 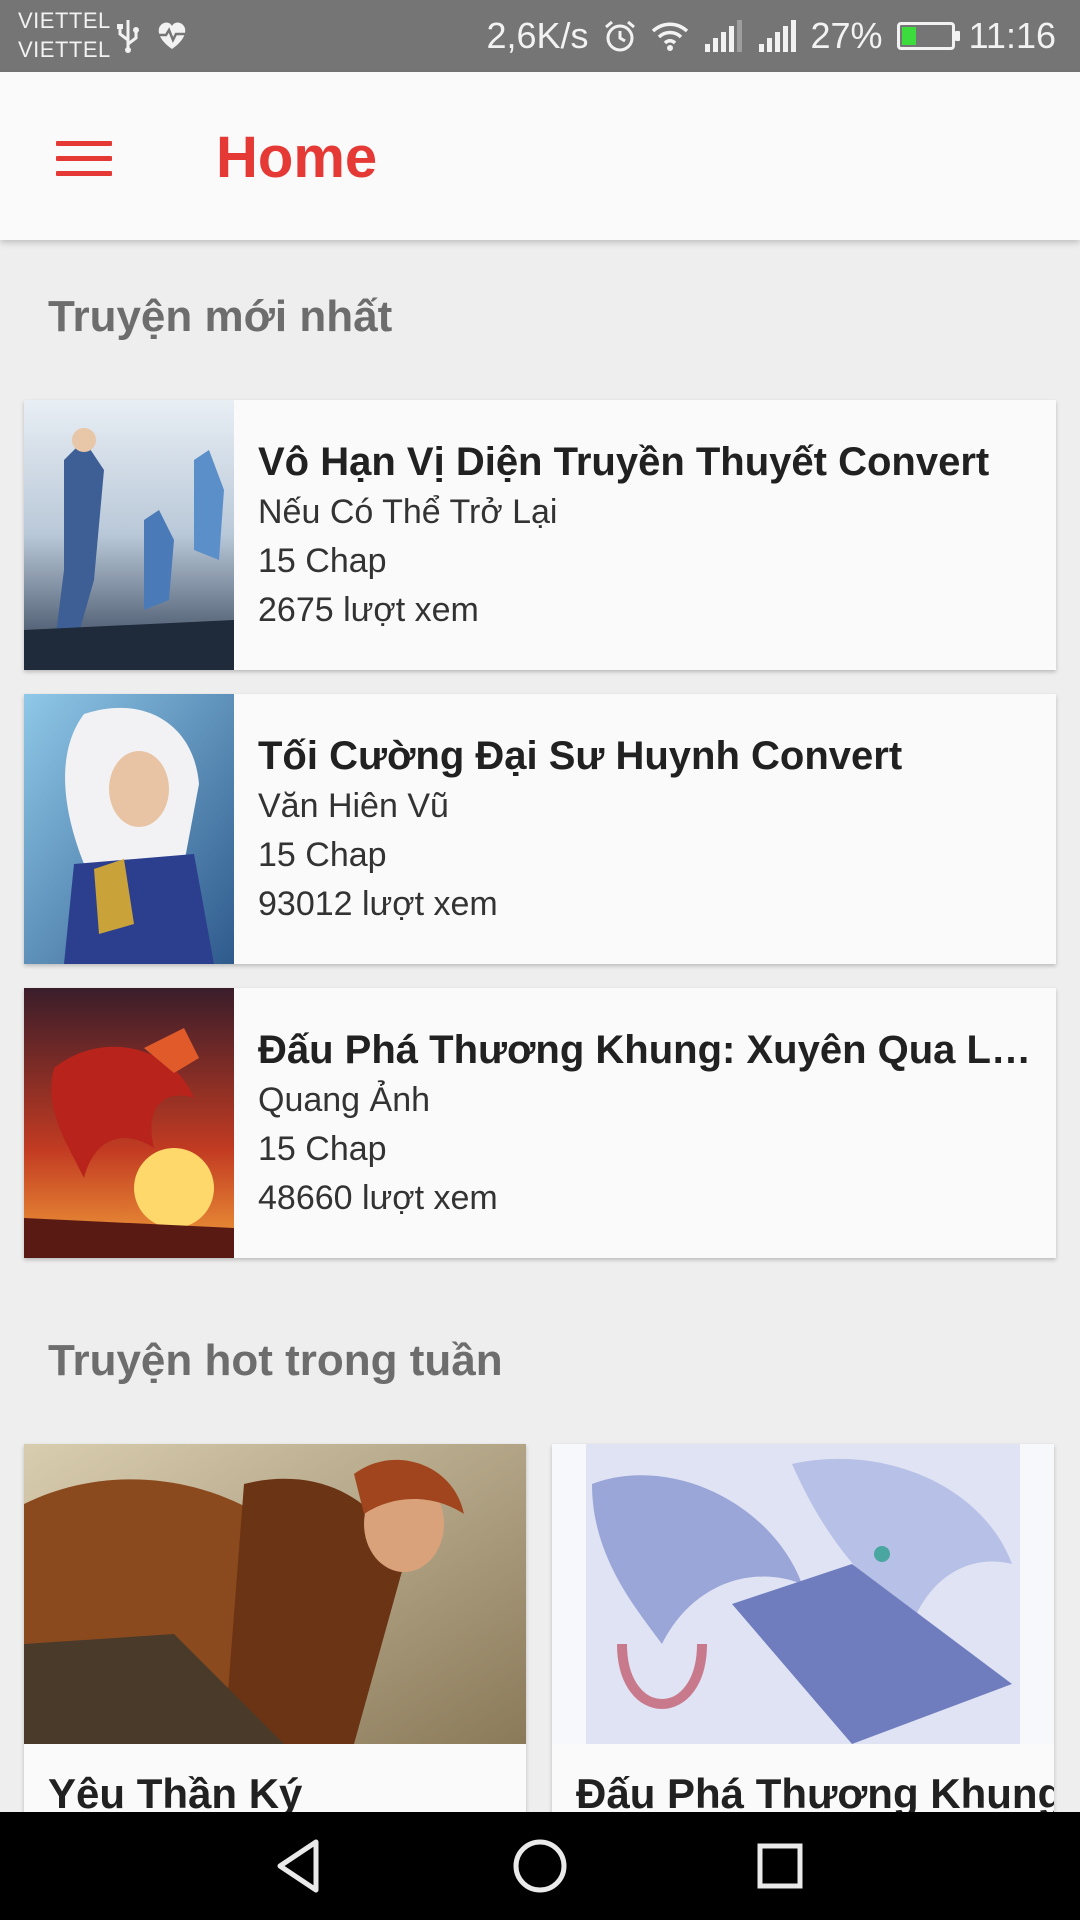 I want to click on hot-story-card: Đấu Phá Thương Khung, so click(x=803, y=1654).